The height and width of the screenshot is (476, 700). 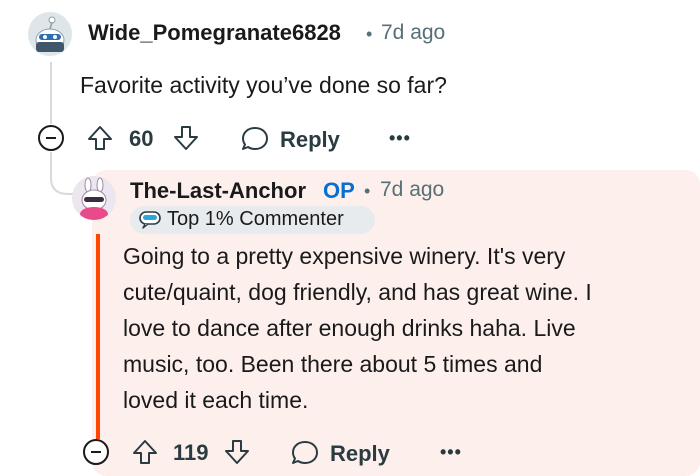 What do you see at coordinates (214, 33) in the screenshot?
I see `parent-username: Wide_Pomegranate6828` at bounding box center [214, 33].